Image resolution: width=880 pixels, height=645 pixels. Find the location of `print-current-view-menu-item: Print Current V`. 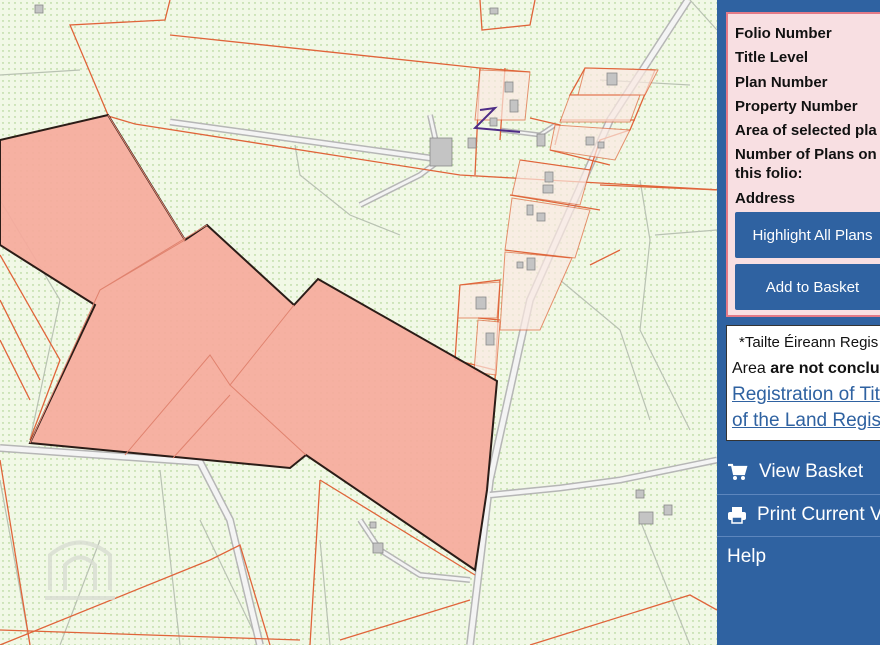

print-current-view-menu-item: Print Current V is located at coordinates (798, 515).